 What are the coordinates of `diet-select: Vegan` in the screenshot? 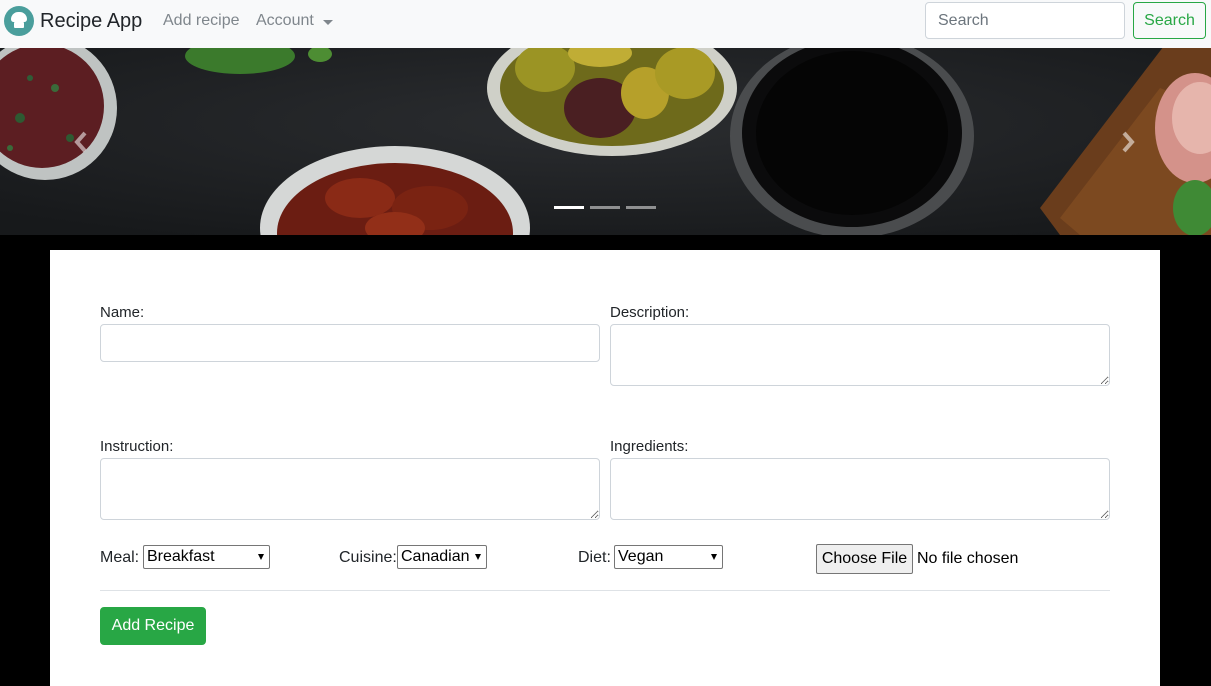 It's located at (668, 557).